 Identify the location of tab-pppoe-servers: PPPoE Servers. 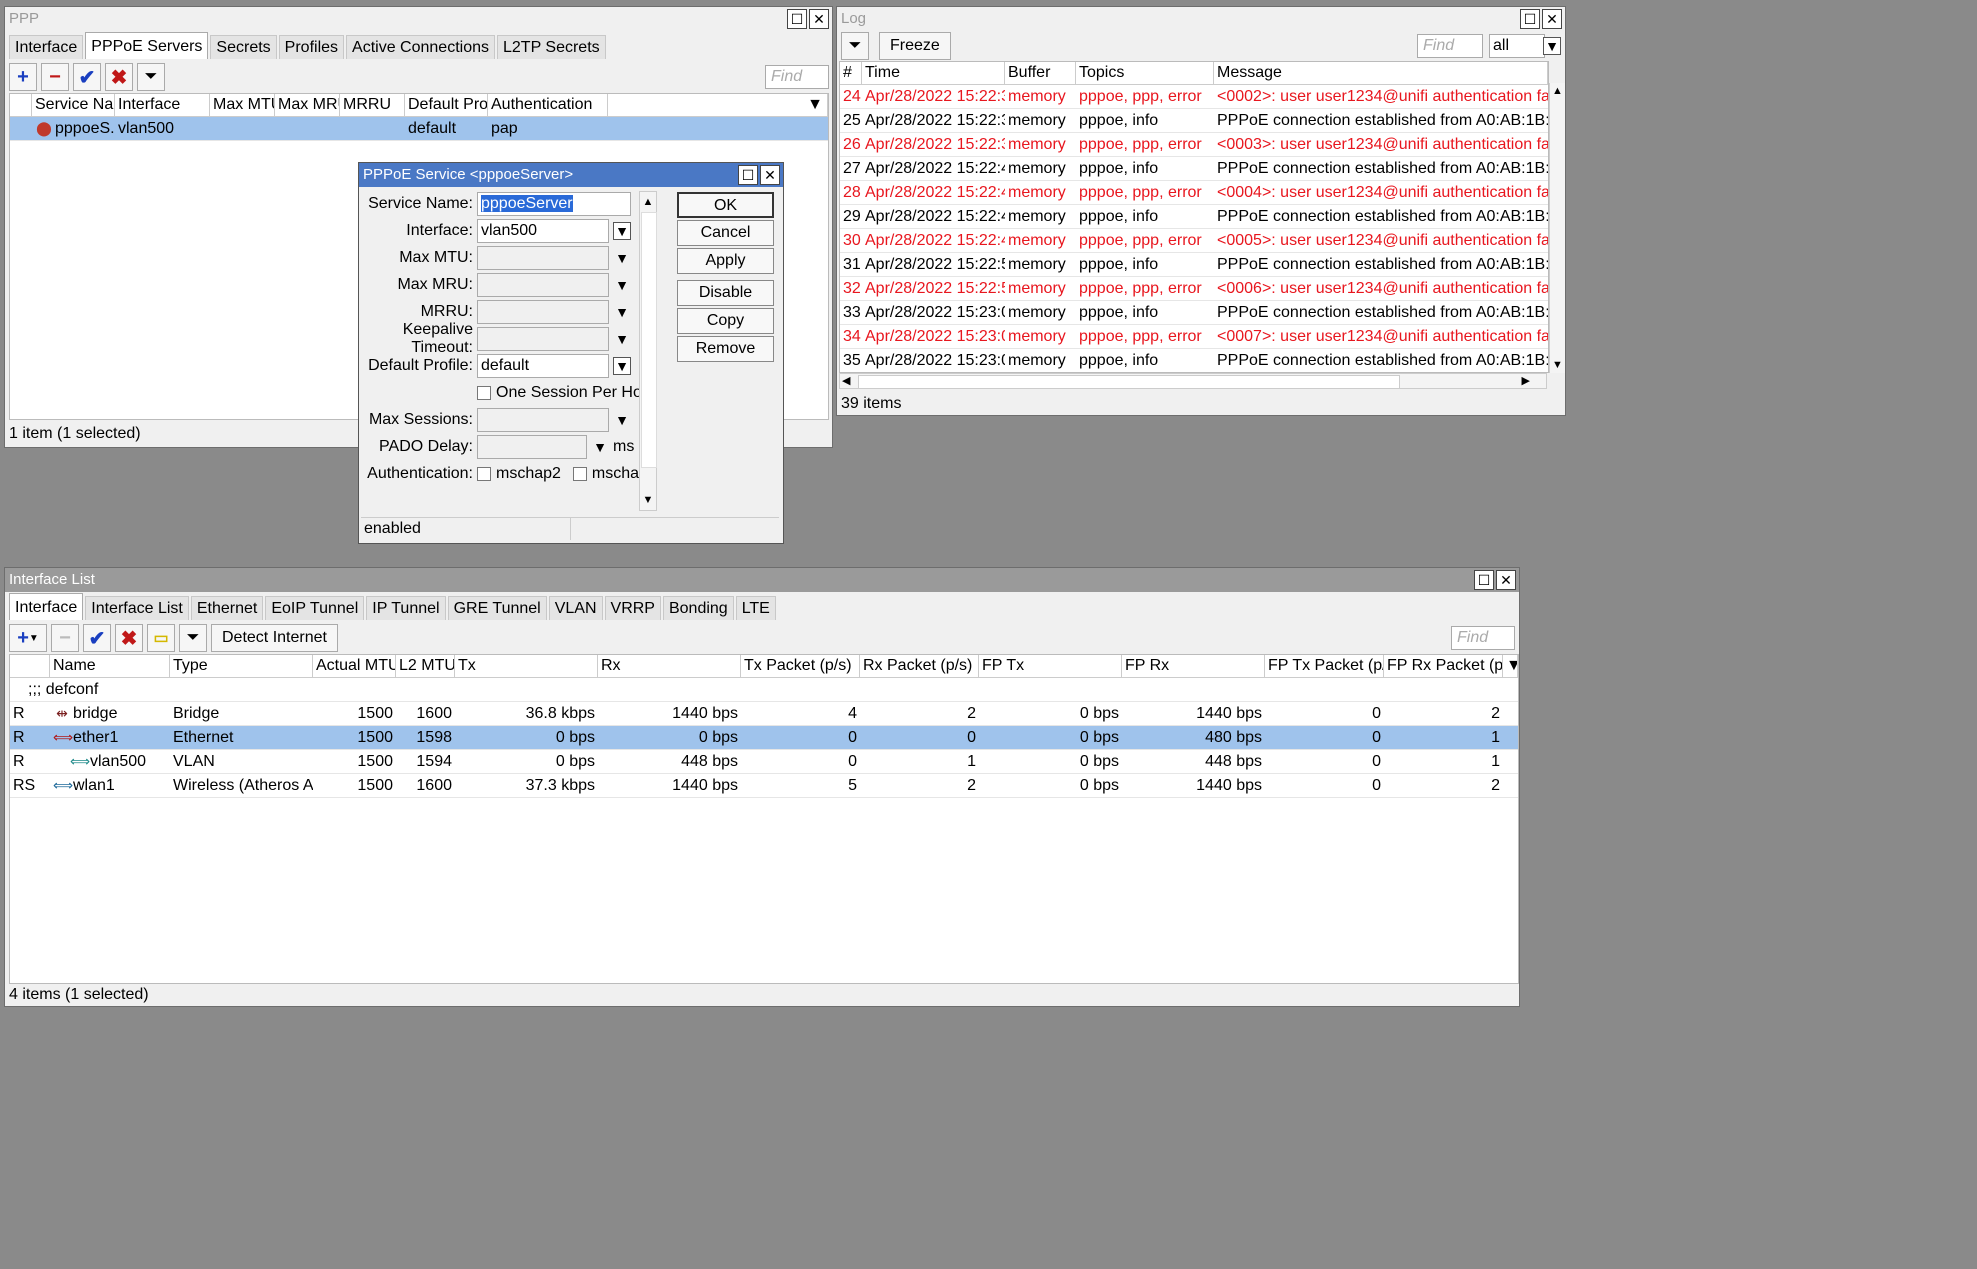
(147, 45).